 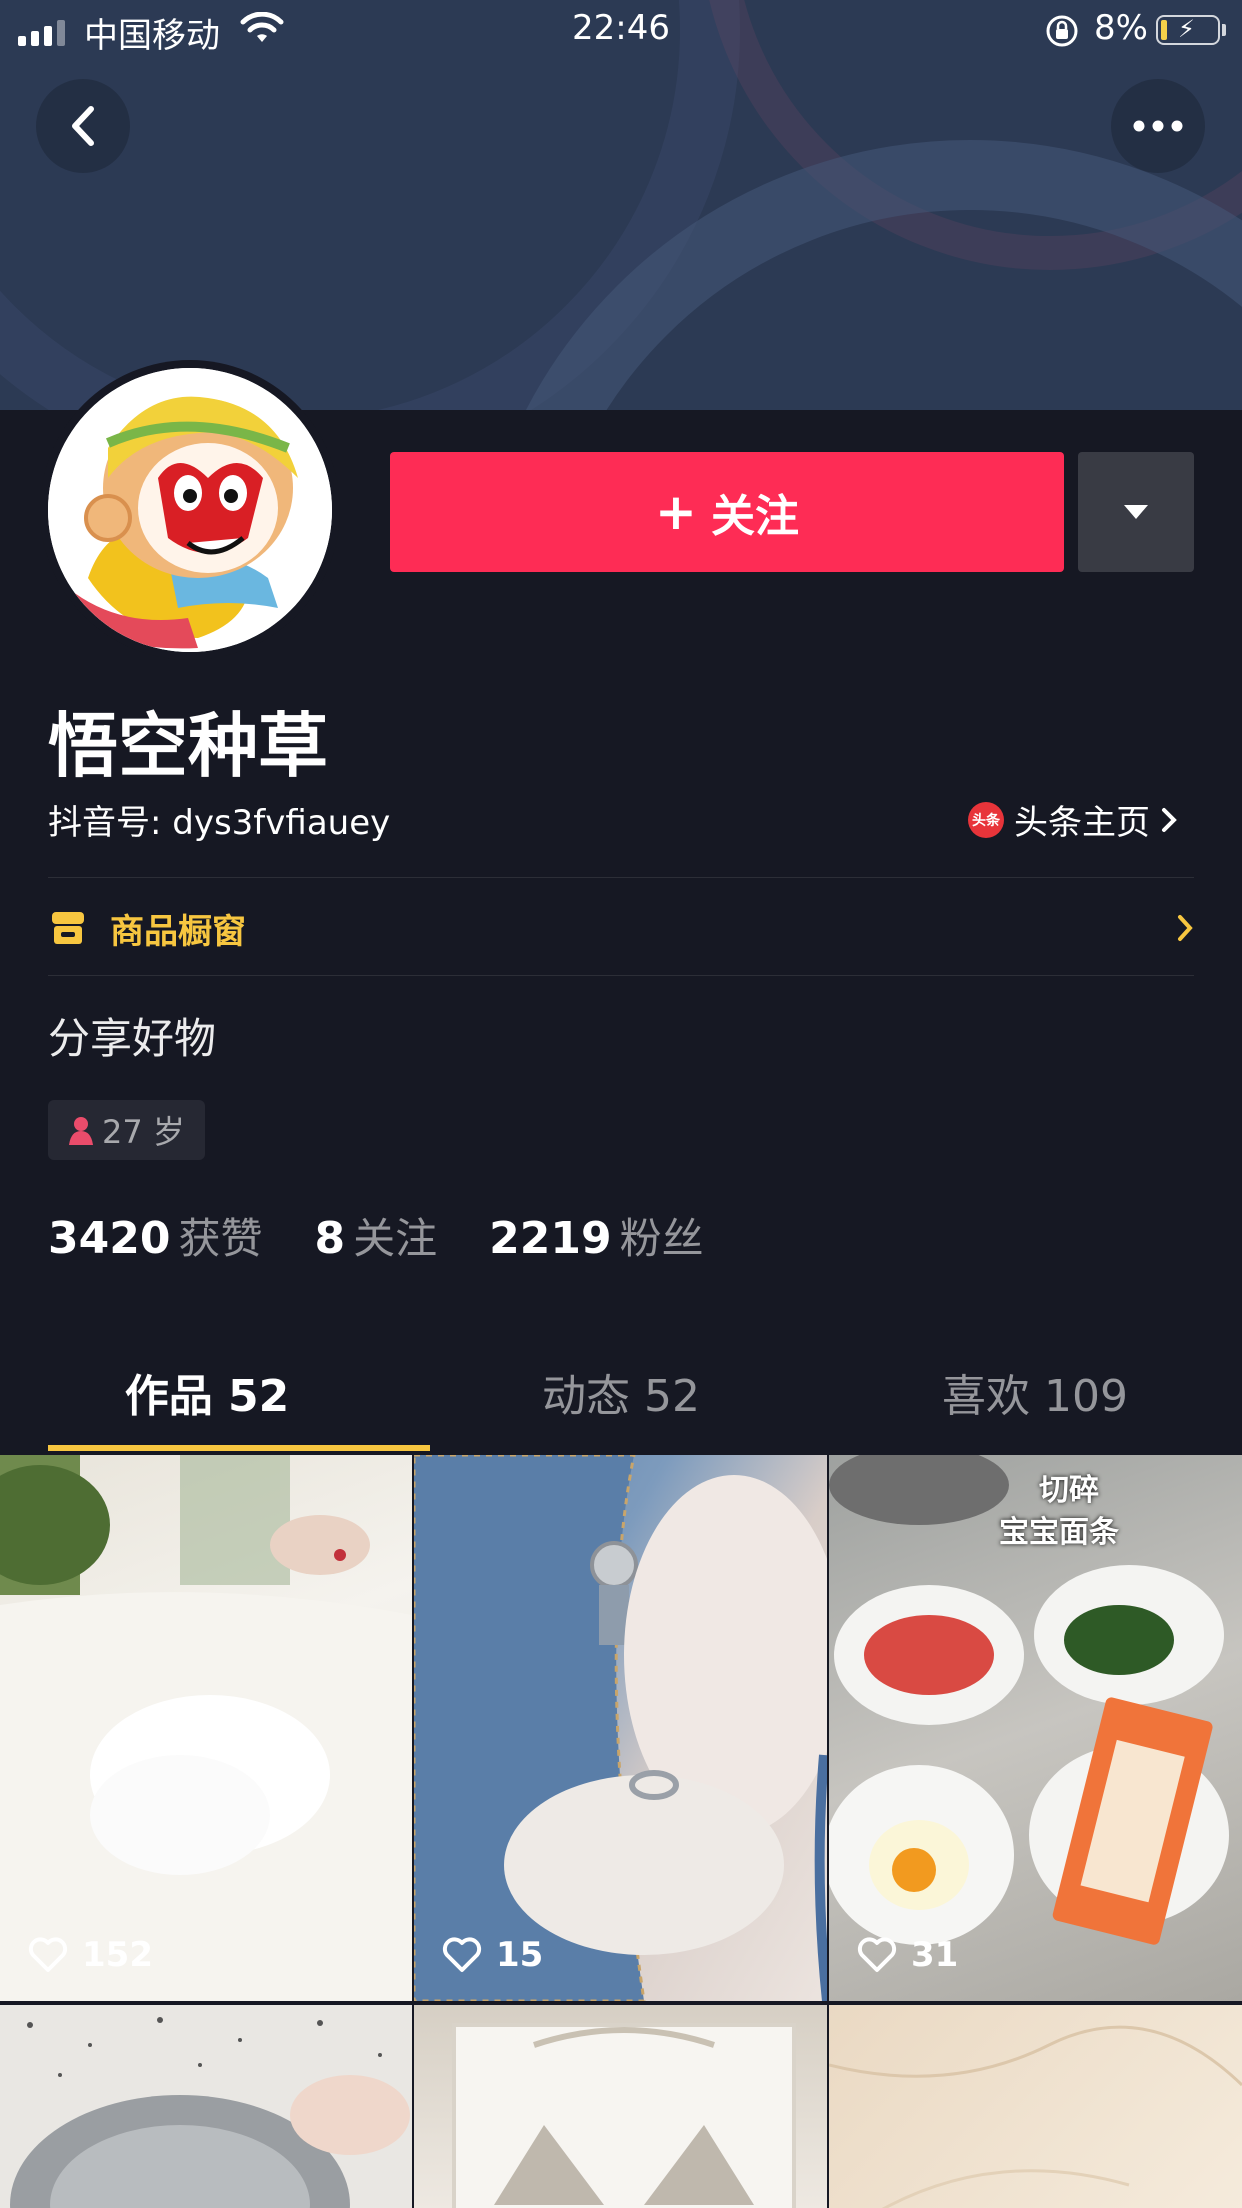 I want to click on follow-options-button, so click(x=1136, y=512).